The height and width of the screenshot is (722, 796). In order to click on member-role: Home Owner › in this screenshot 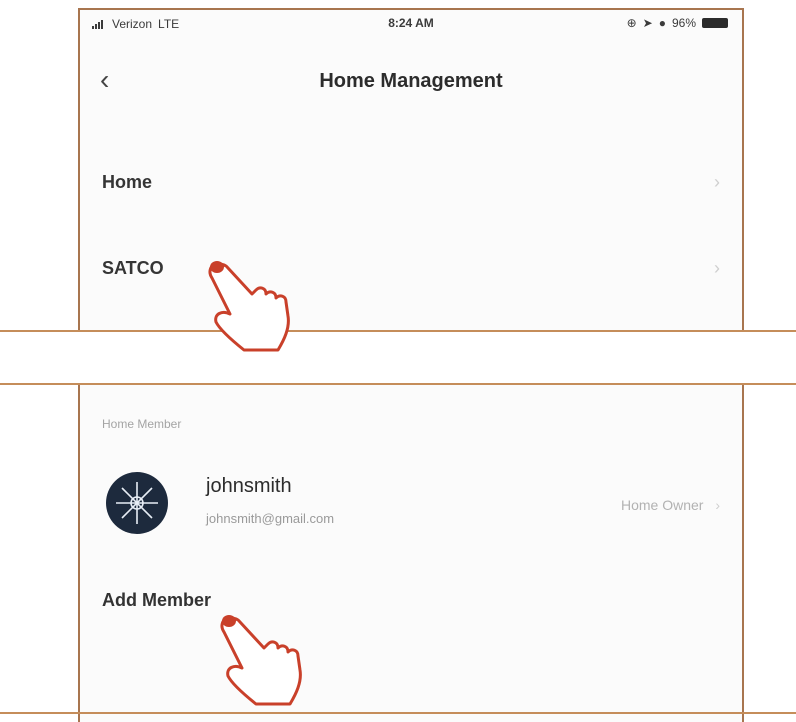, I will do `click(670, 505)`.